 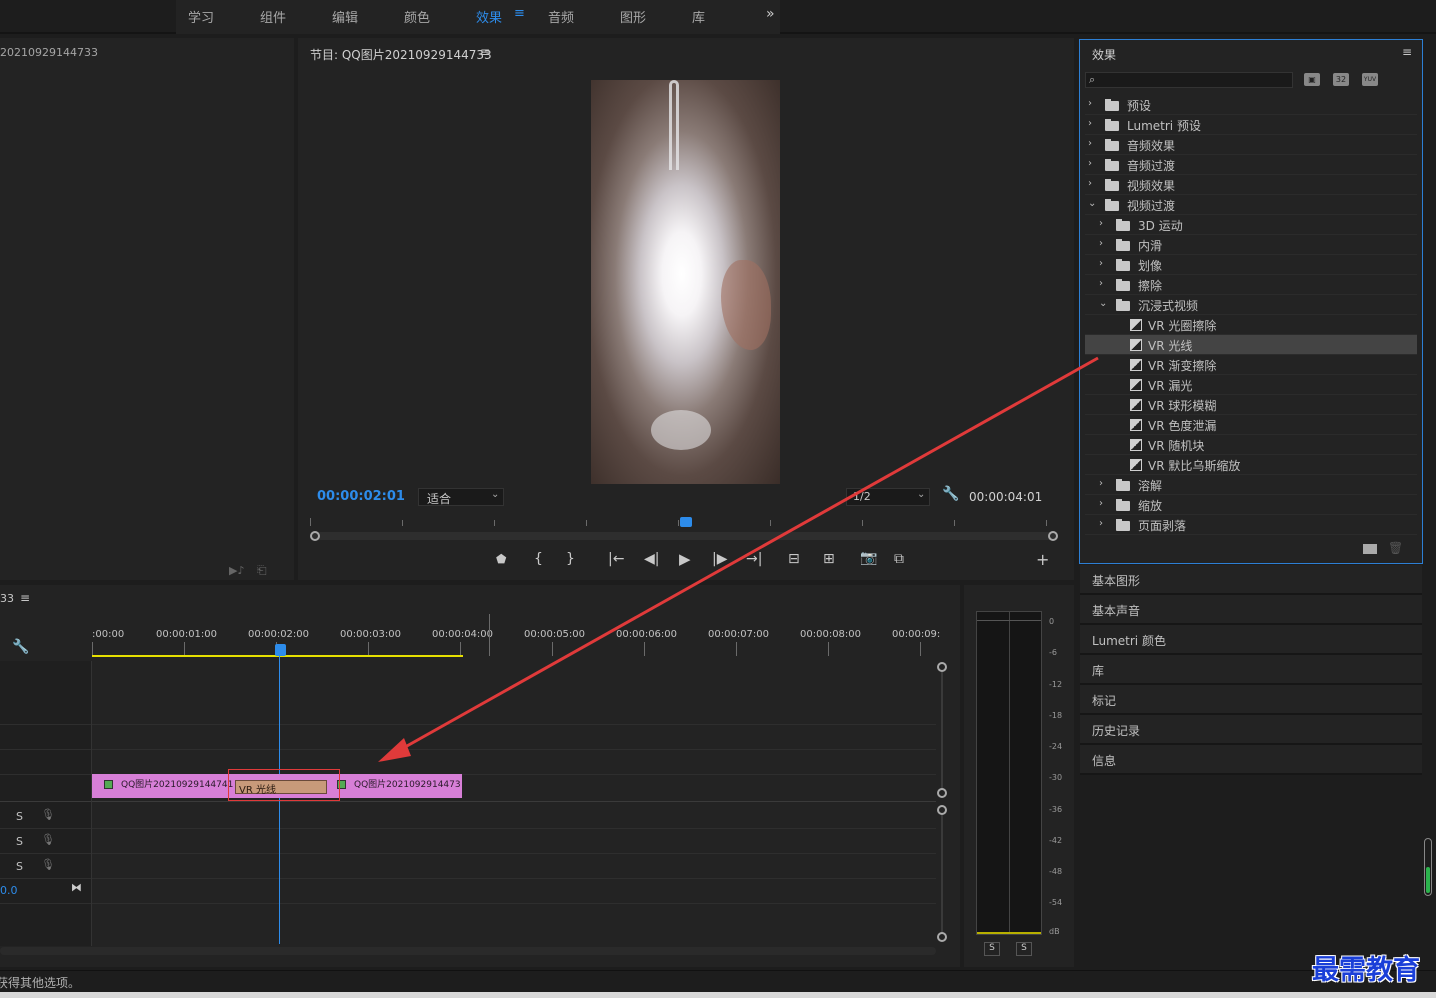 I want to click on watermark-logo: 最需教育, so click(x=1366, y=970).